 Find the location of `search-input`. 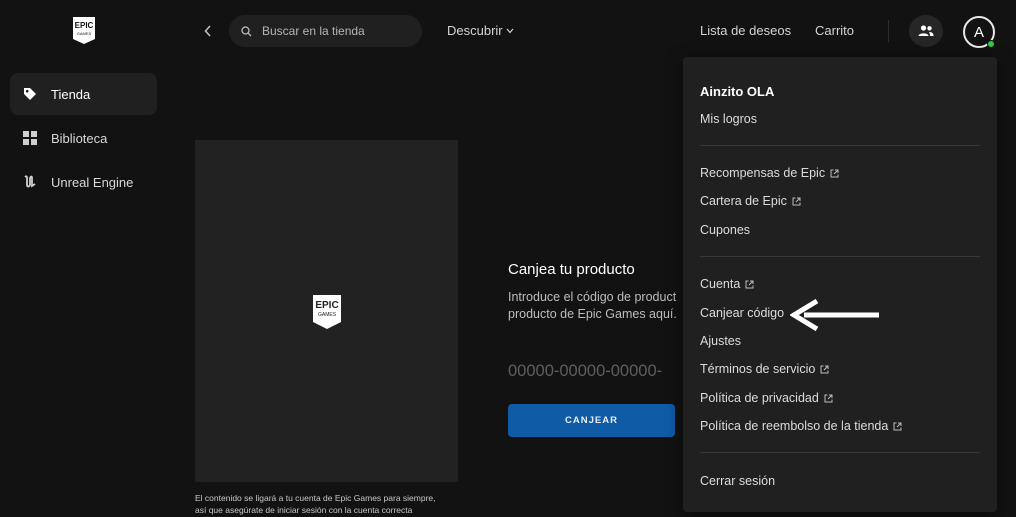

search-input is located at coordinates (337, 31).